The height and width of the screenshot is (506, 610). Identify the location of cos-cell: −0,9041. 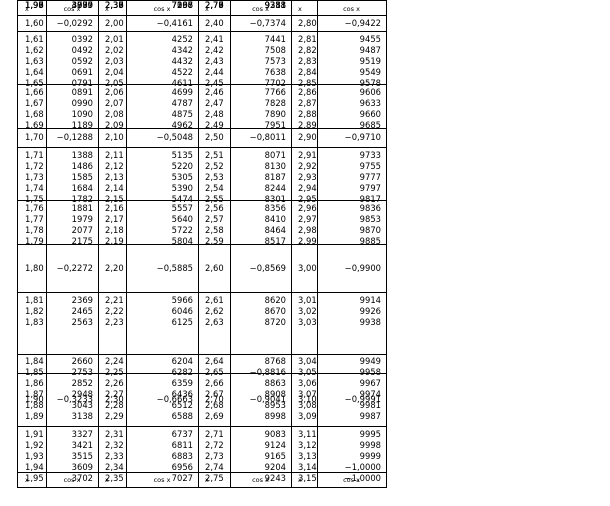
(267, 399).